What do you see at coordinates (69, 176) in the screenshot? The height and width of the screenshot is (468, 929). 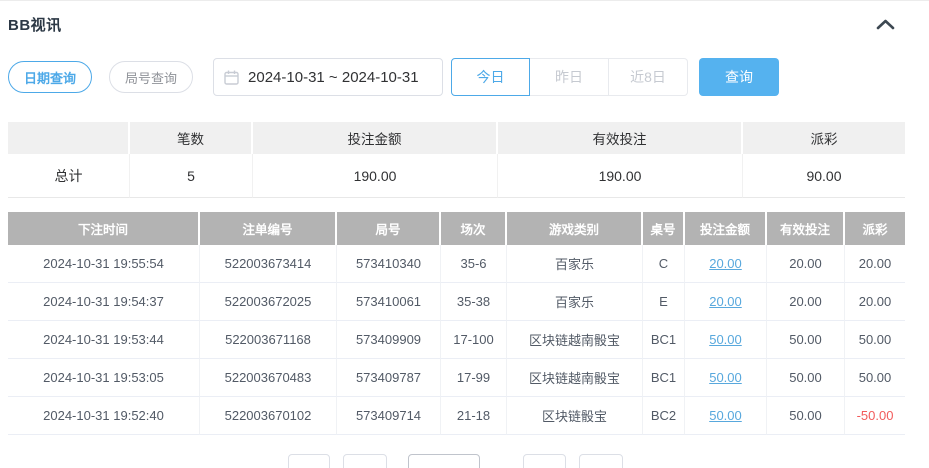 I see `summary-total-label: 总计` at bounding box center [69, 176].